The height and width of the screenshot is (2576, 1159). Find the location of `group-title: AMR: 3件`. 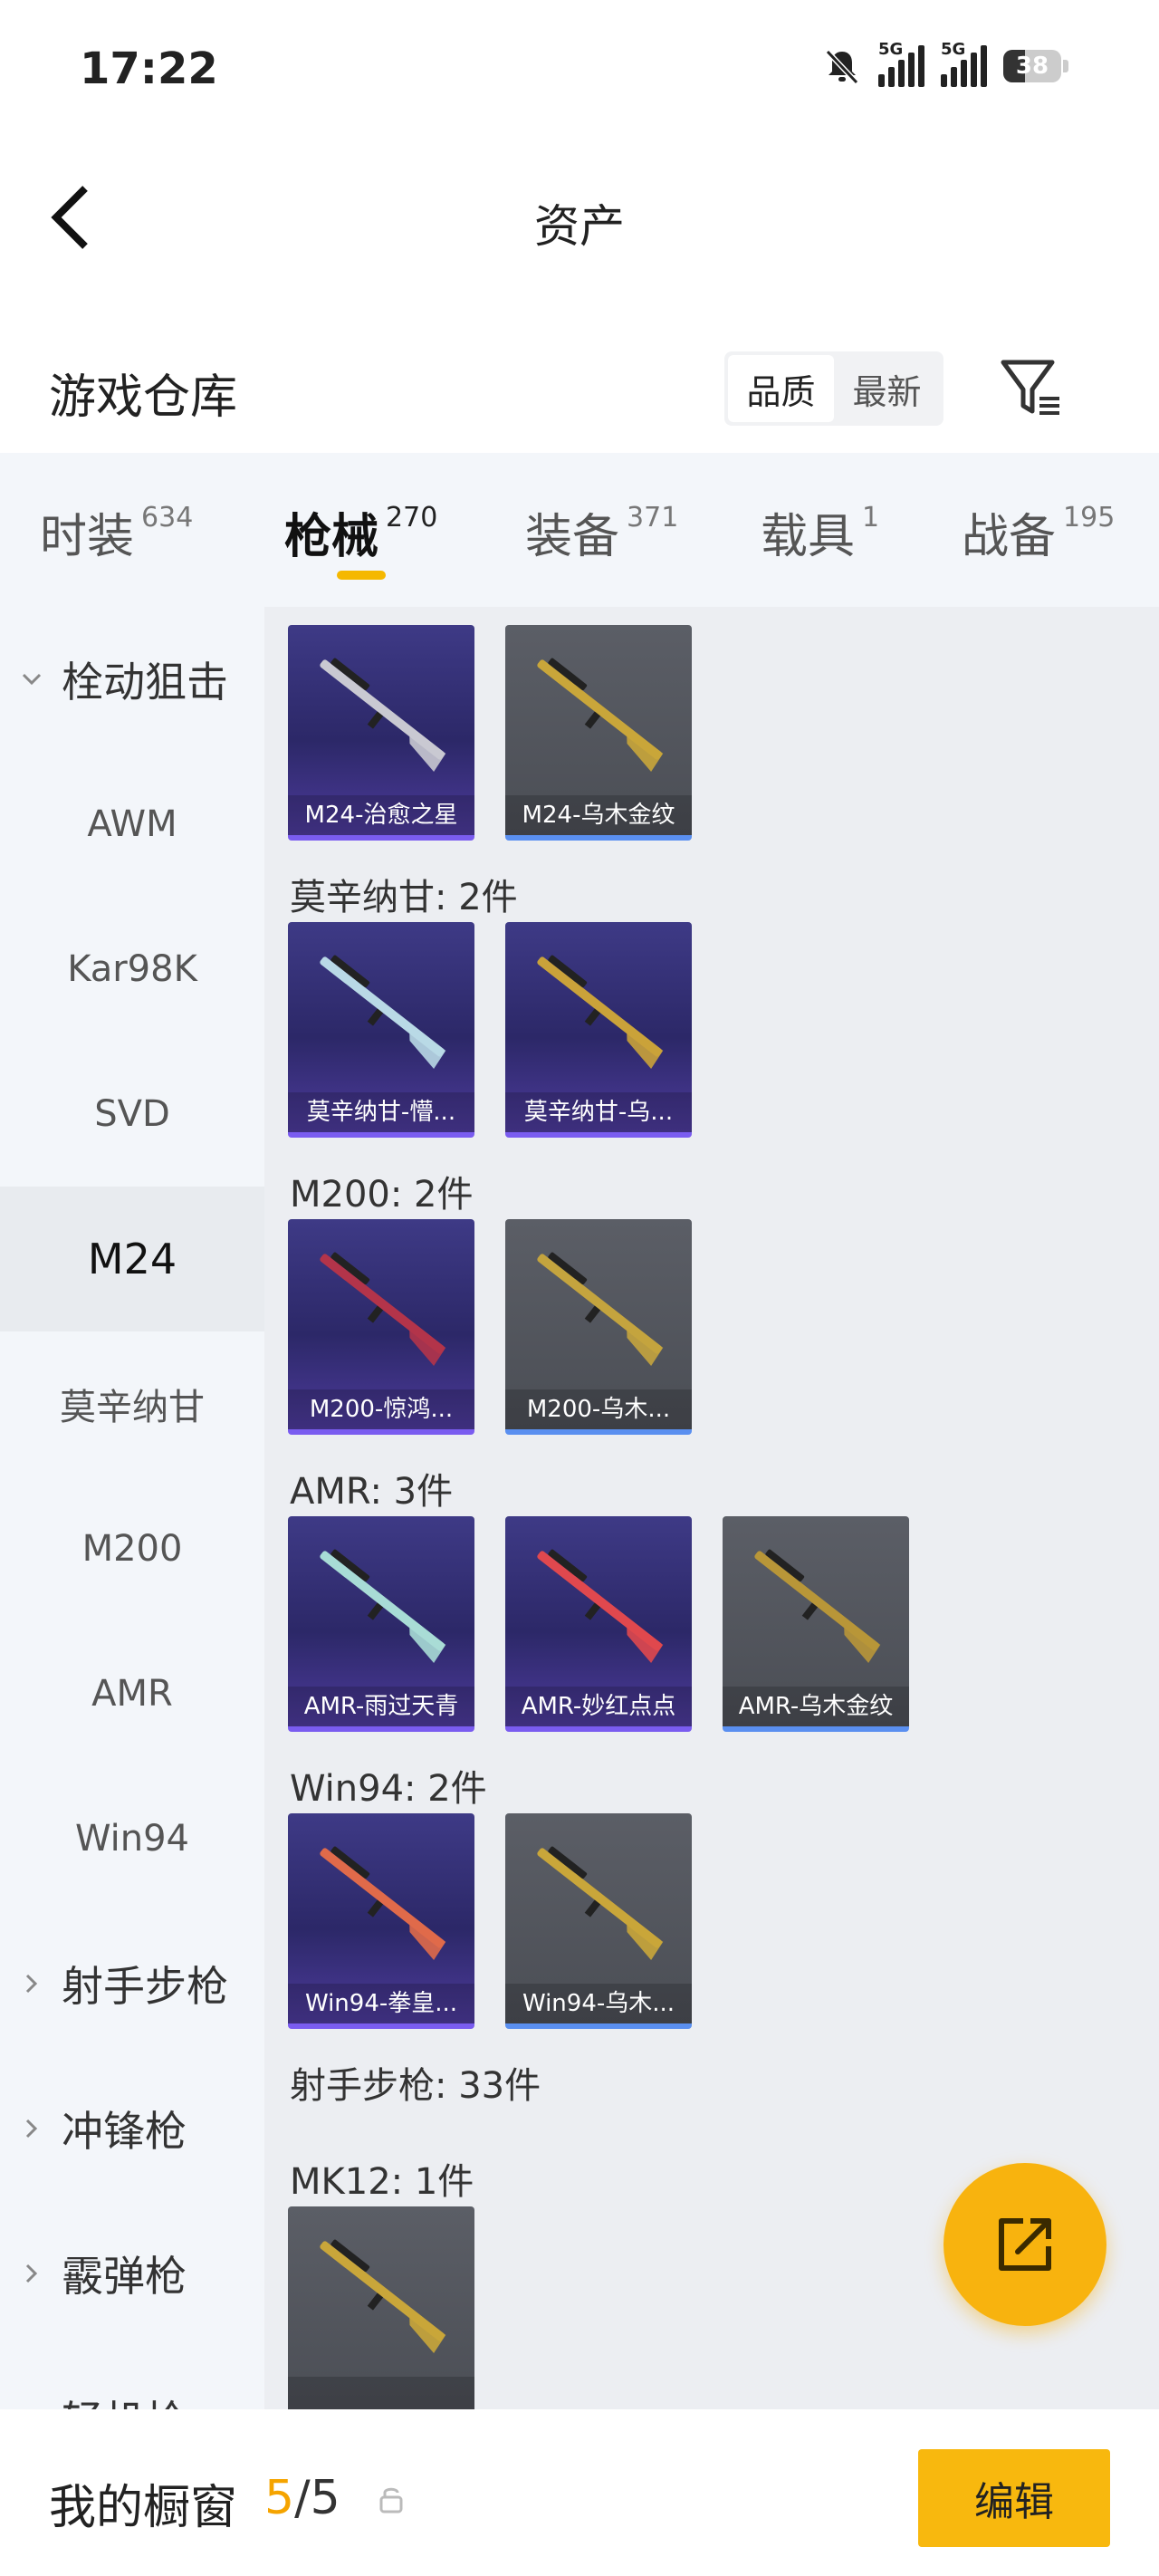

group-title: AMR: 3件 is located at coordinates (372, 1492).